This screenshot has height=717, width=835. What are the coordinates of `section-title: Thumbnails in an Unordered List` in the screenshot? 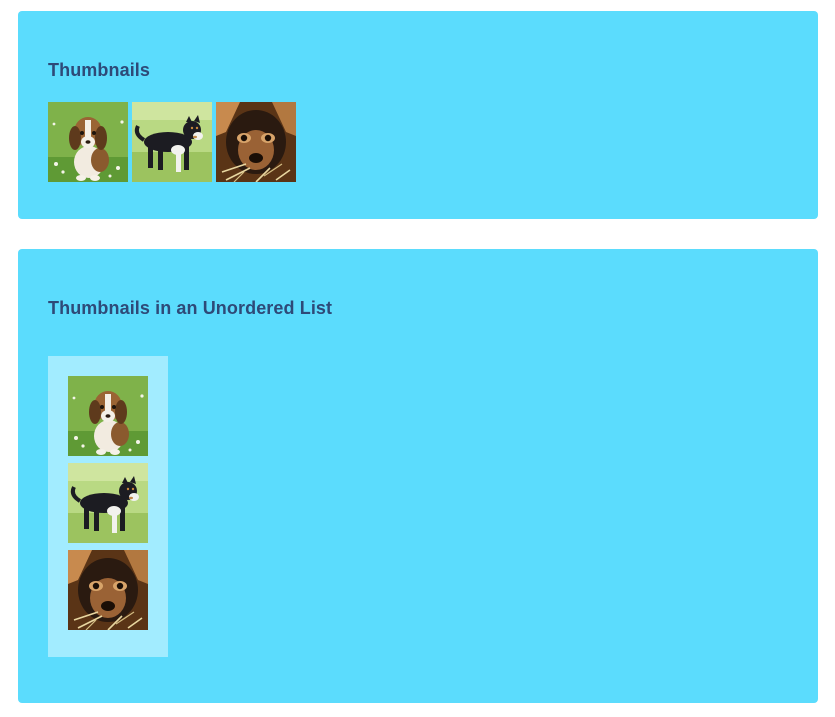 It's located at (190, 308).